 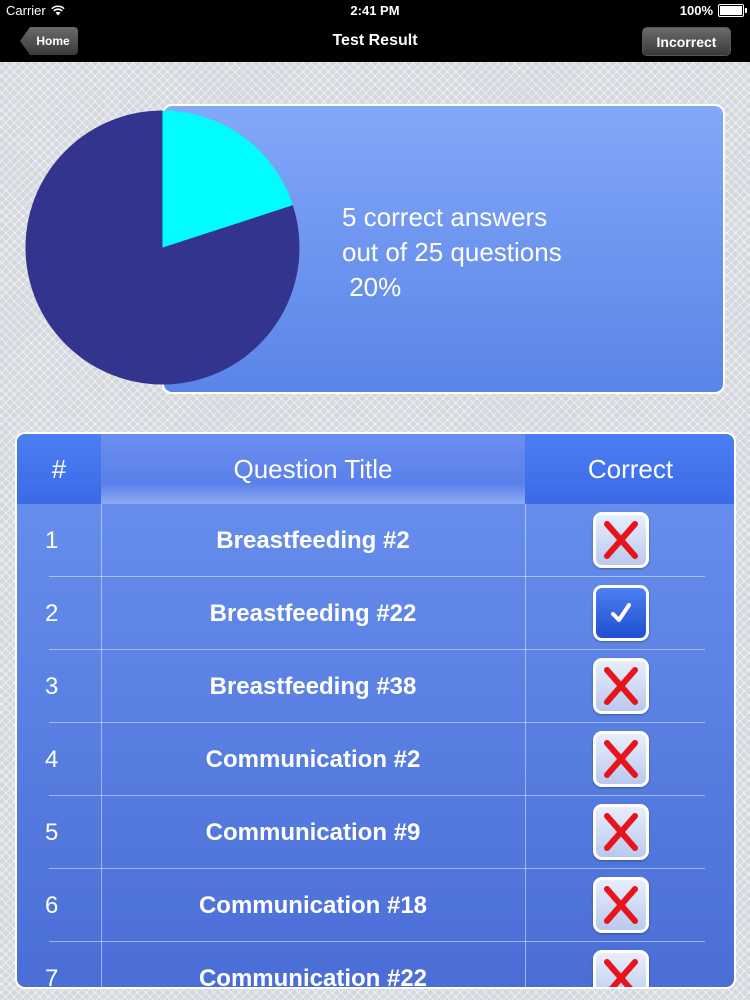 What do you see at coordinates (313, 832) in the screenshot?
I see `question-title: Communication #9` at bounding box center [313, 832].